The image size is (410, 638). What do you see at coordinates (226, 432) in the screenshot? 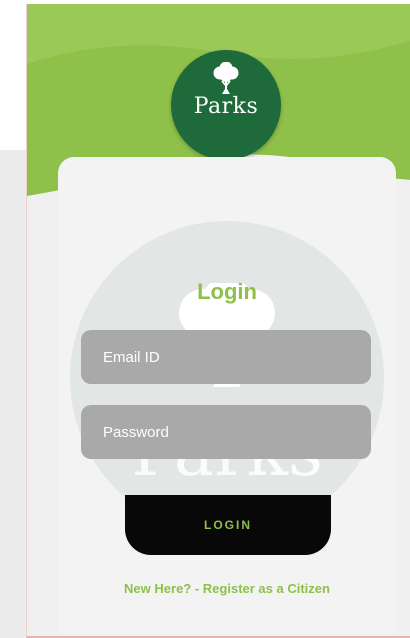
I see `password-field: Password` at bounding box center [226, 432].